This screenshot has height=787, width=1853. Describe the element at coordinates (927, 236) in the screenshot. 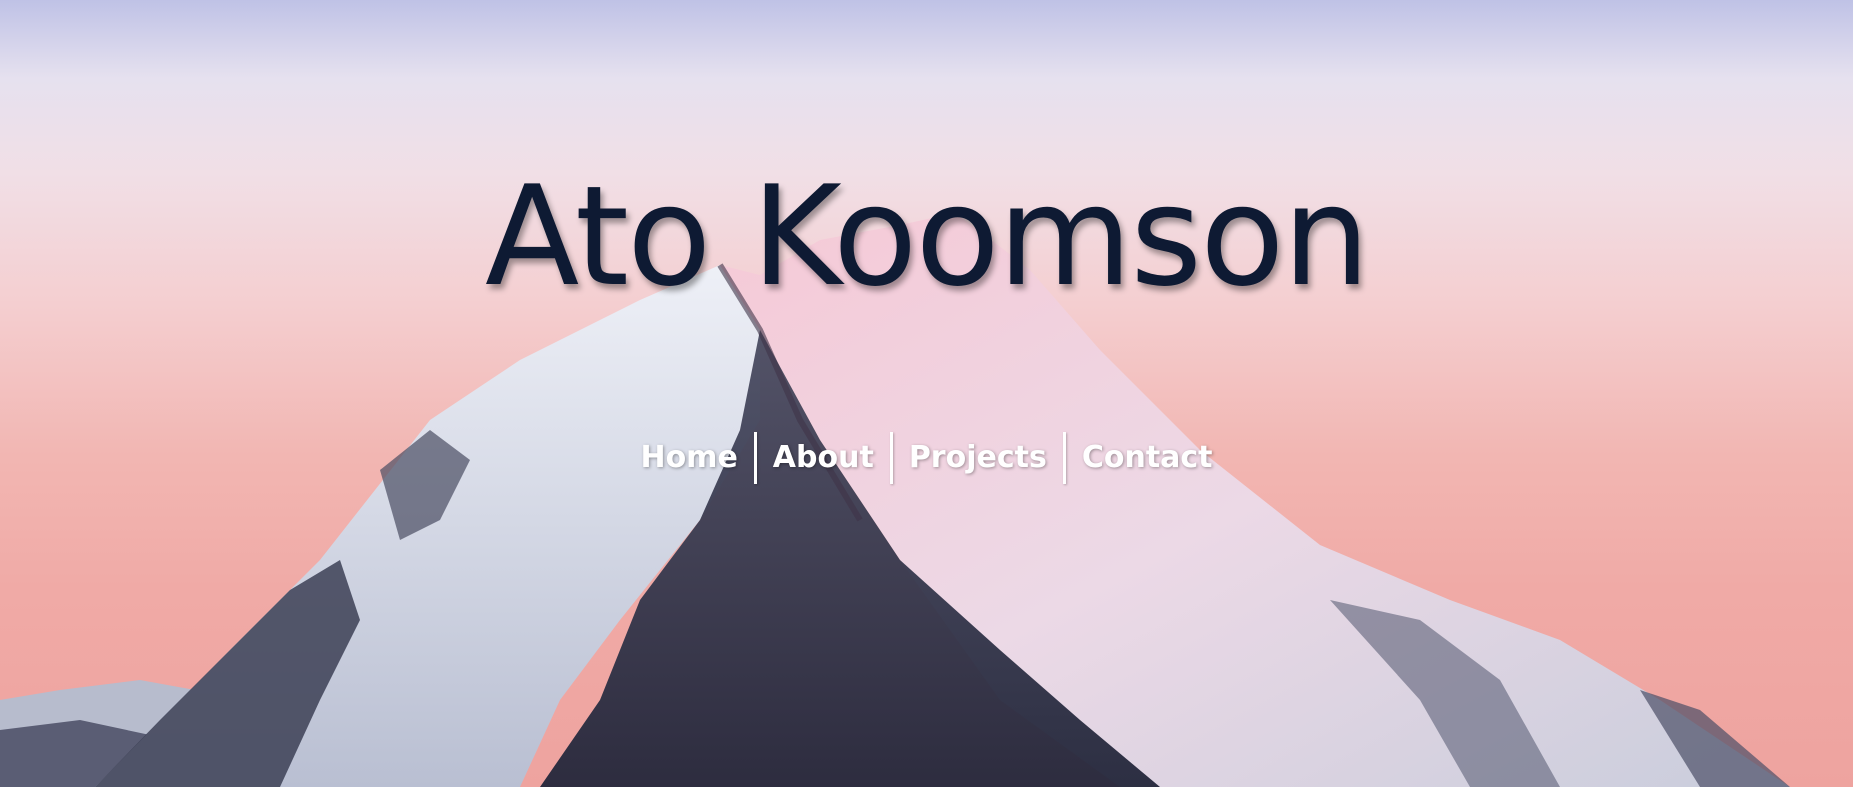

I see `site-title: Ato Koomson` at that location.